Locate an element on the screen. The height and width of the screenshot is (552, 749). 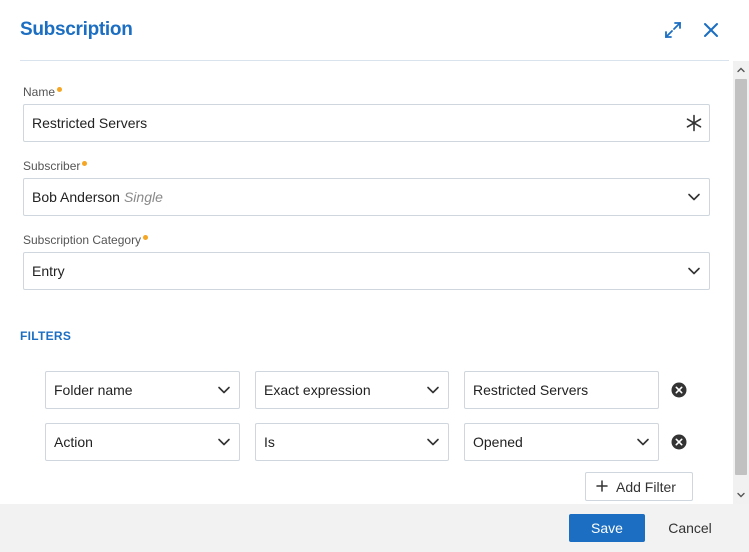
filter-operator-select: Is is located at coordinates (352, 442).